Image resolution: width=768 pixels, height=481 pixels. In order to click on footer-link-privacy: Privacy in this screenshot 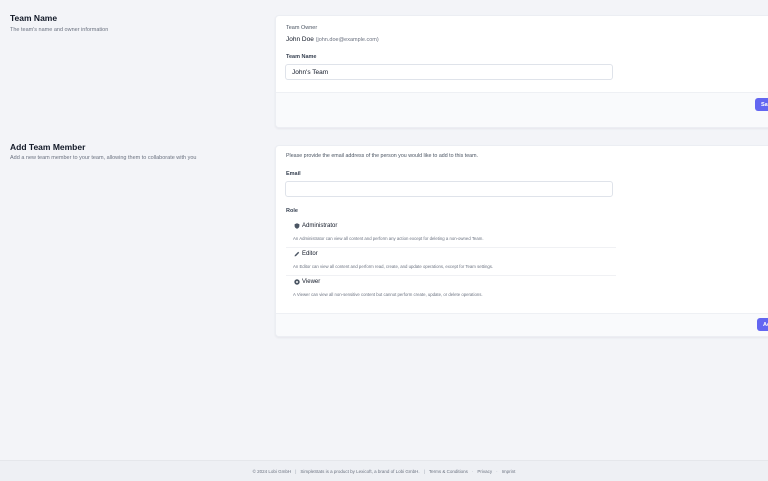, I will do `click(484, 471)`.